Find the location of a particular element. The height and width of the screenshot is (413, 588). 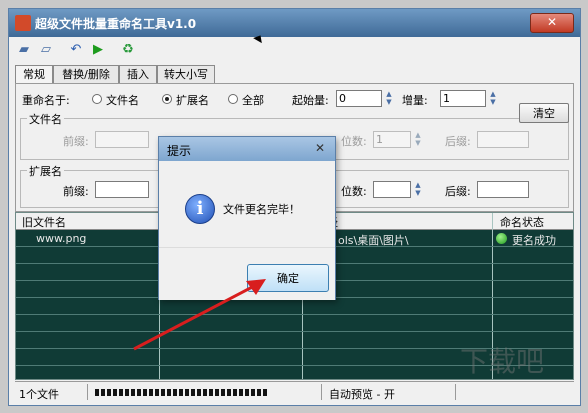

filename-digits-spinner: ▲ ▼ is located at coordinates (418, 139).